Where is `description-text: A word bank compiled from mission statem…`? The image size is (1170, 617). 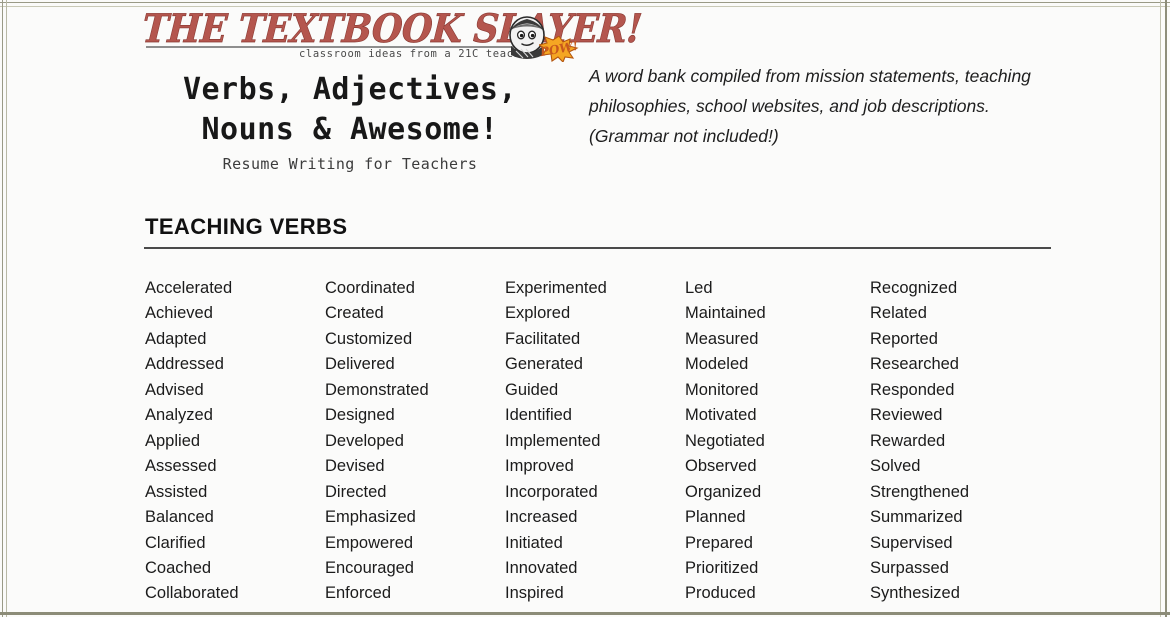
description-text: A word bank compiled from mission statem… is located at coordinates (810, 106).